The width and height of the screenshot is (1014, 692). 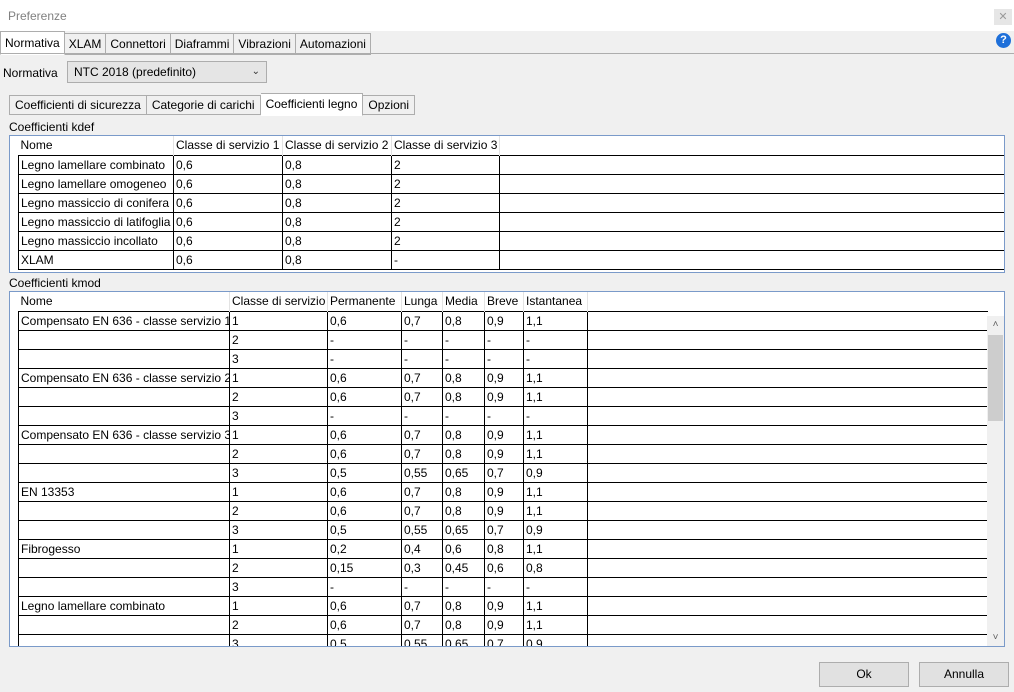 What do you see at coordinates (422, 301) in the screenshot?
I see `column-header: Lunga` at bounding box center [422, 301].